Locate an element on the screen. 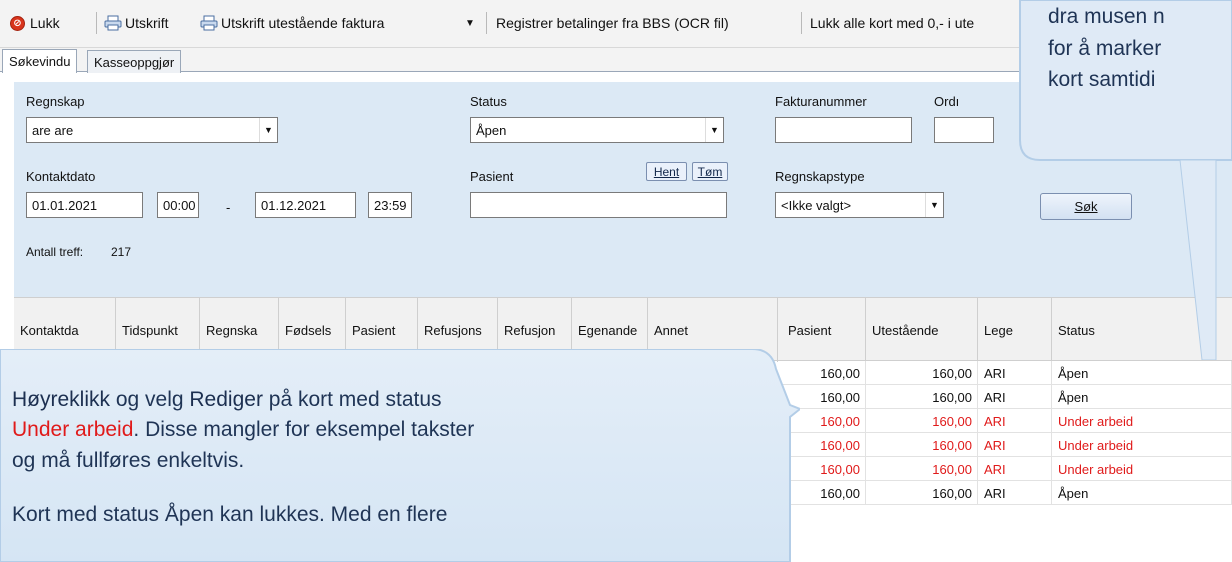  tab-kasseoppgjor: Kasseoppgjør is located at coordinates (134, 61).